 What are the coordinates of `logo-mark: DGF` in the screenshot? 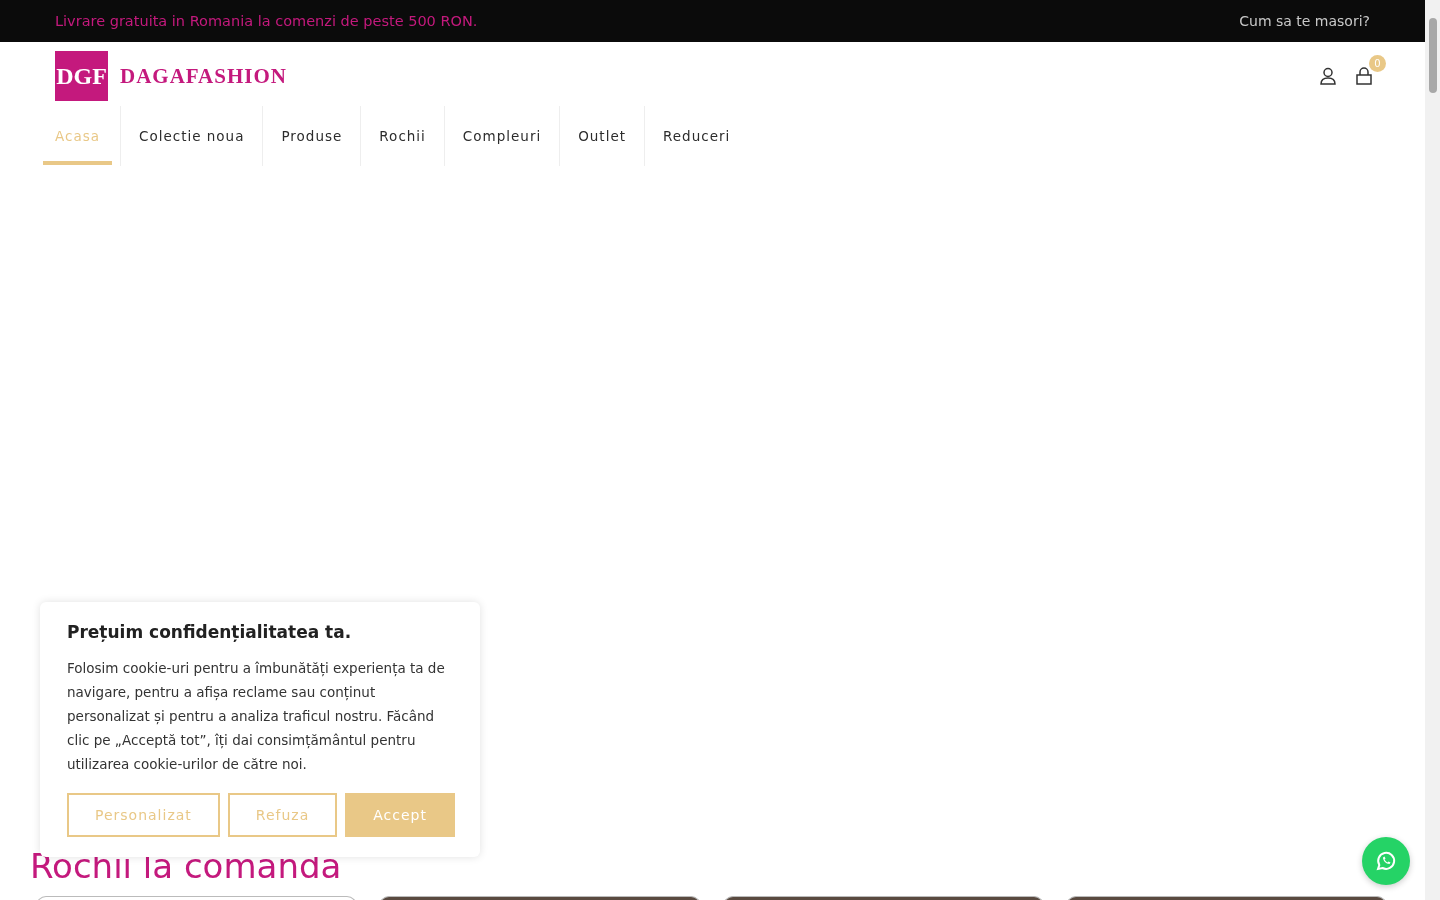 It's located at (81, 76).